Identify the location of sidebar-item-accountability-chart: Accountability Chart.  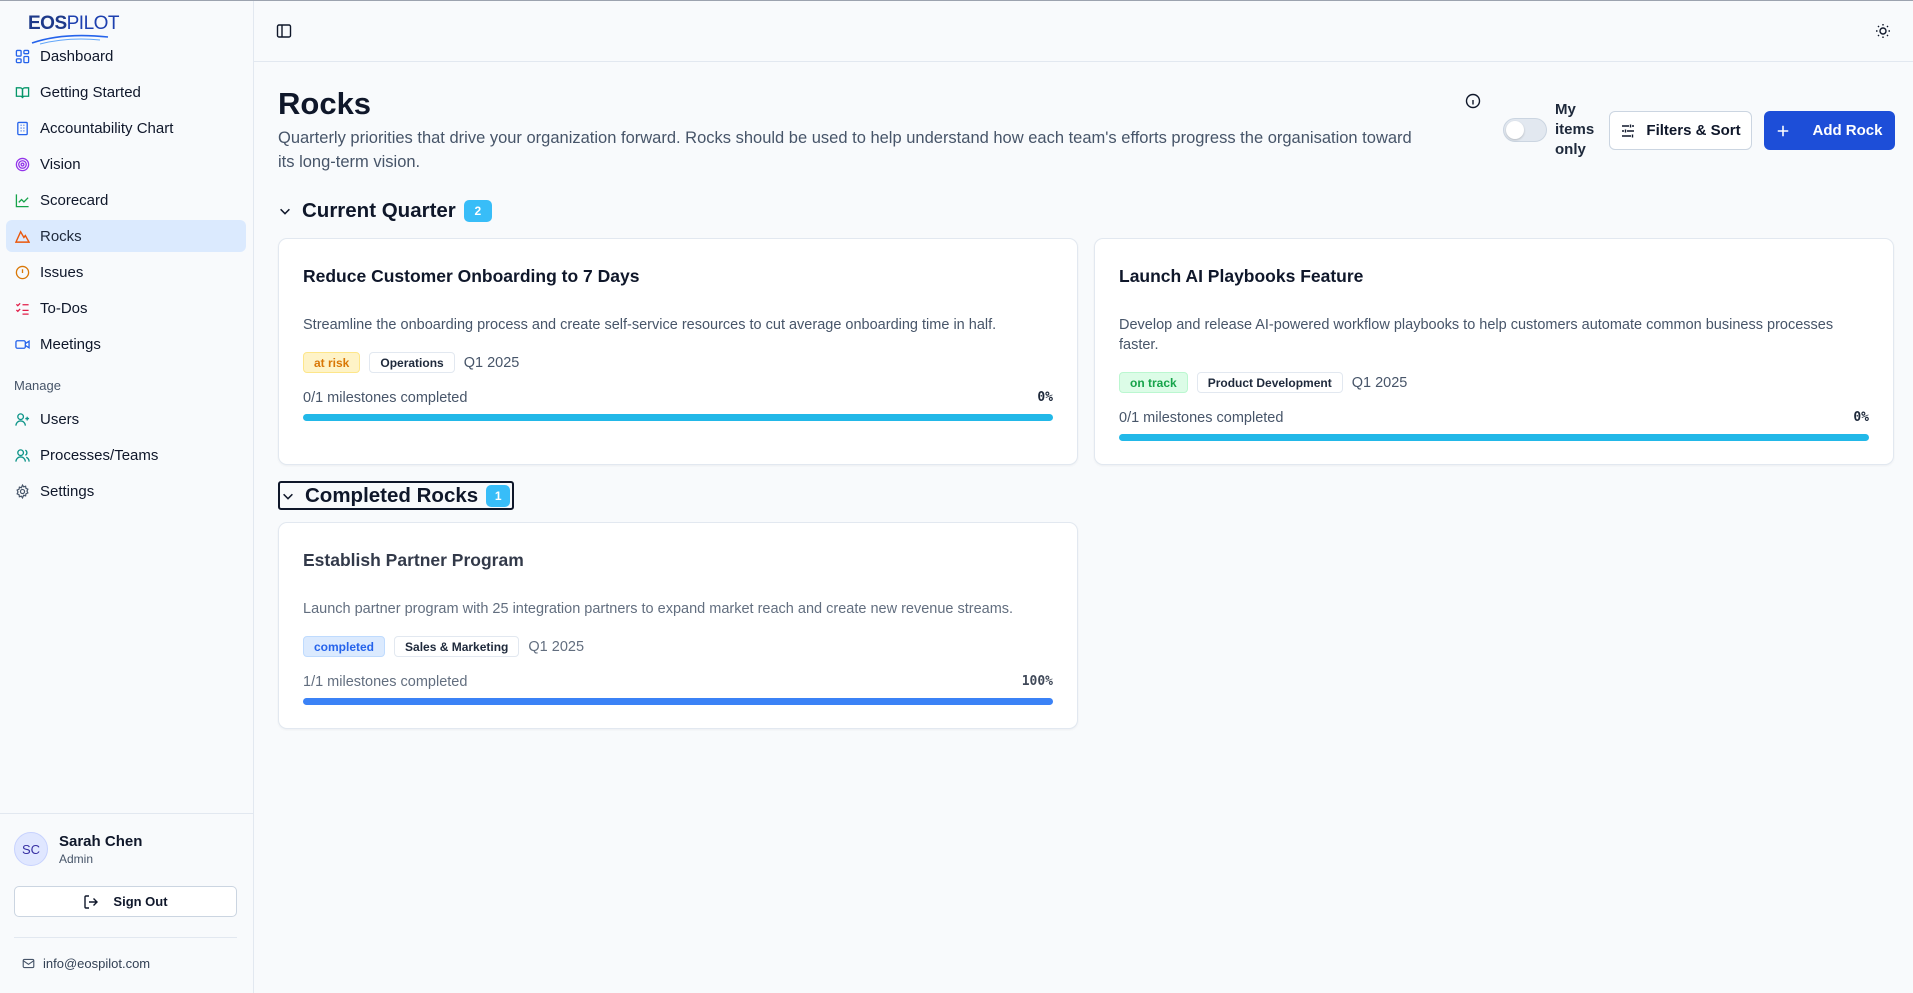
(126, 128).